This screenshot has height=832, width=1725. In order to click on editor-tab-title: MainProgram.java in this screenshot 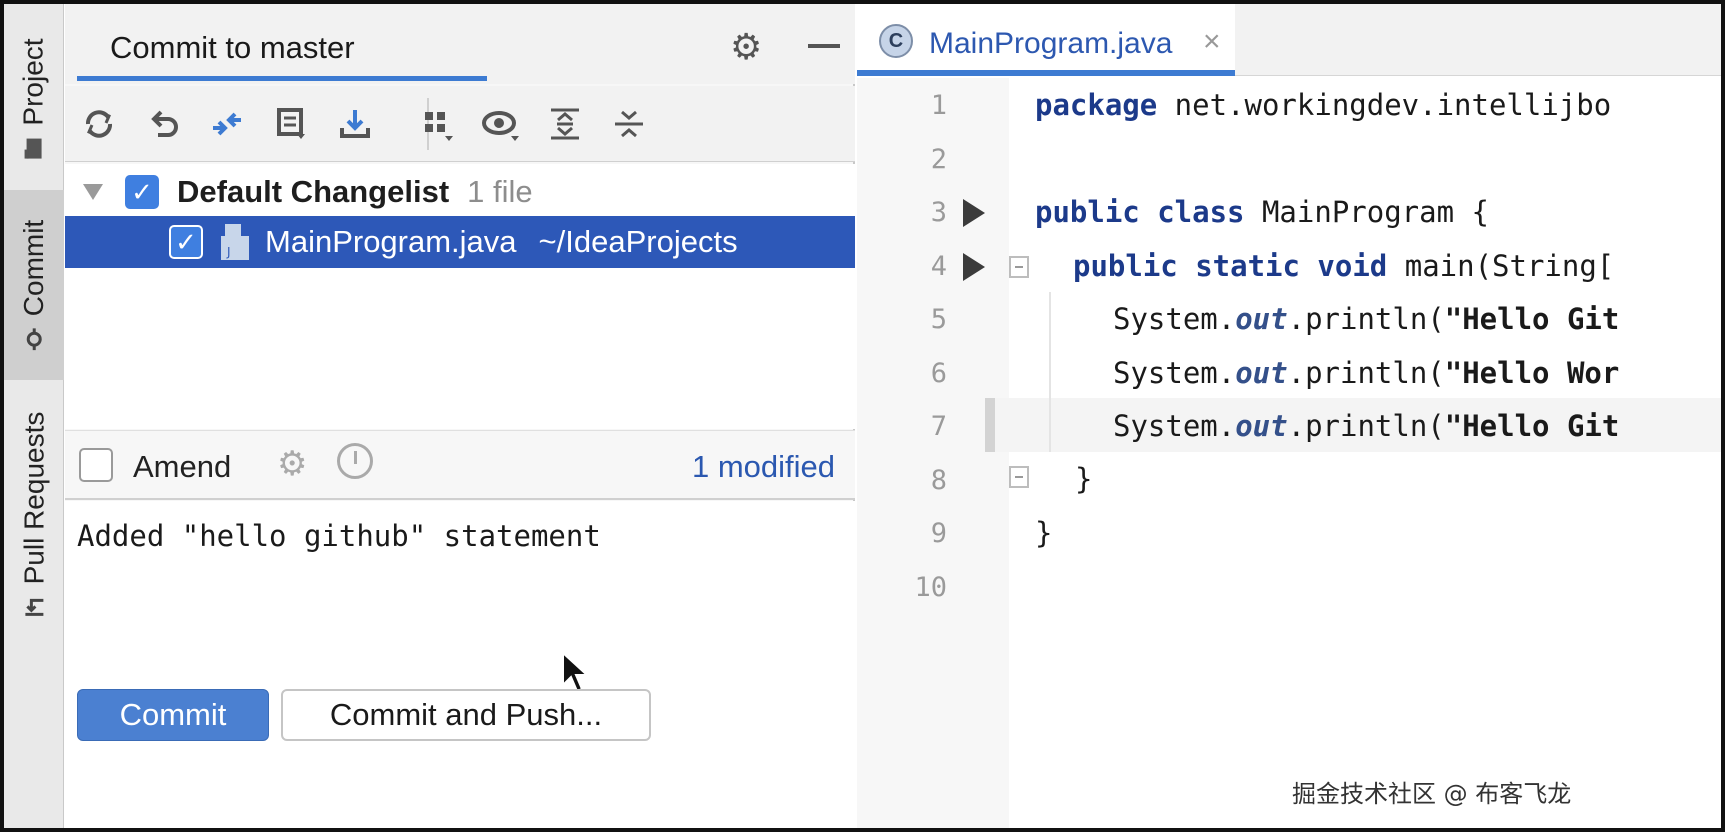, I will do `click(1050, 44)`.